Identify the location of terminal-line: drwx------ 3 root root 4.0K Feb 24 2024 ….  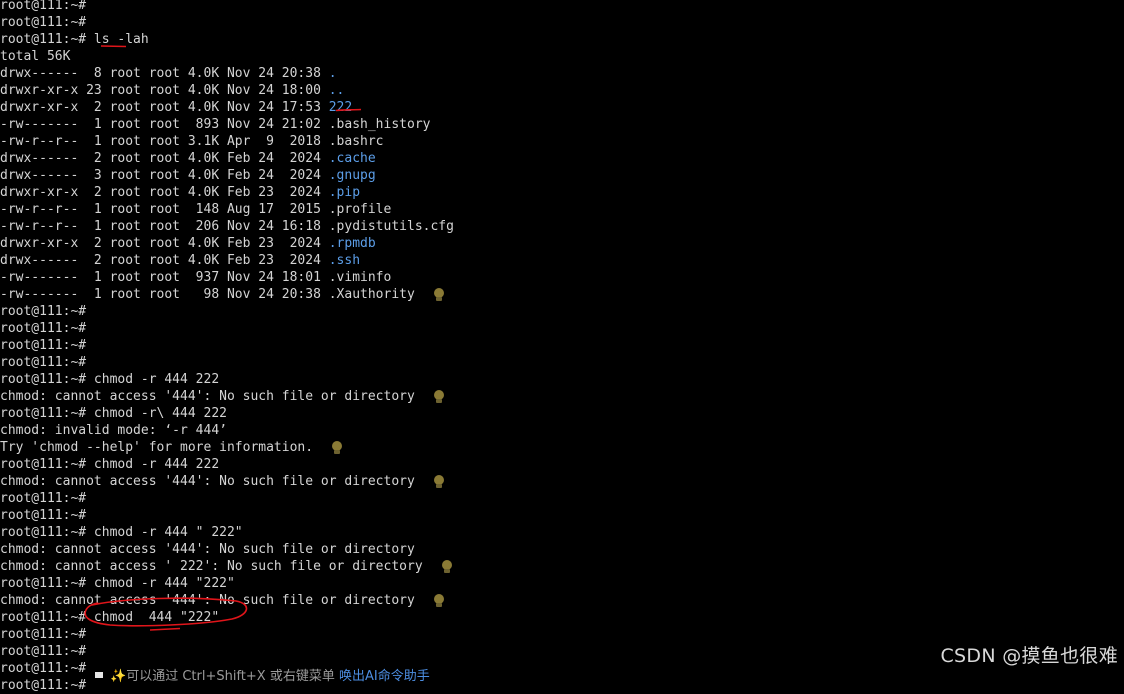
(188, 175).